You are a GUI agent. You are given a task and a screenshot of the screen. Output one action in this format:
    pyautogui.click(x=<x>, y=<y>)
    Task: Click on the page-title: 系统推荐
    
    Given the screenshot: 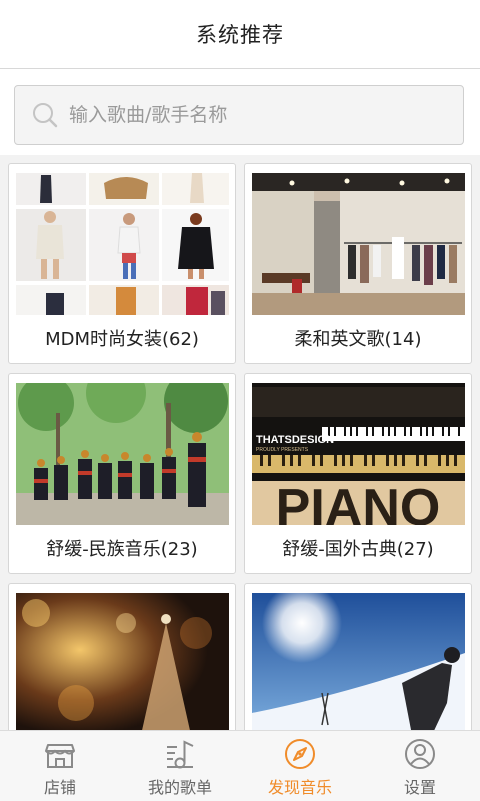 What is the action you would take?
    pyautogui.click(x=240, y=35)
    